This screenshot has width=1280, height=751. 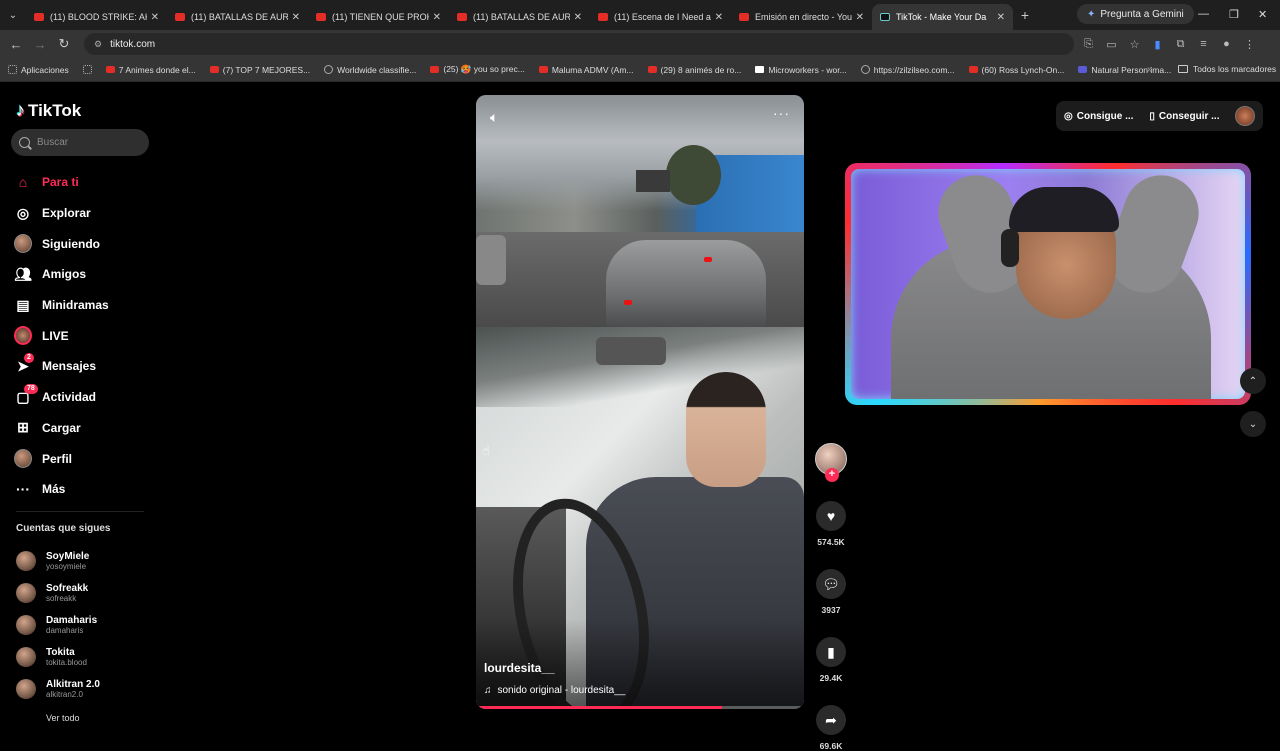 What do you see at coordinates (54, 489) in the screenshot?
I see `sidebar-item-label: Más` at bounding box center [54, 489].